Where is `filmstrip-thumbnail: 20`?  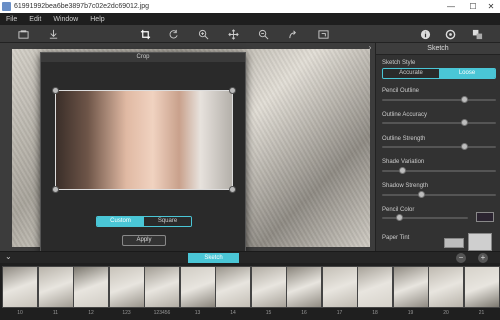 filmstrip-thumbnail: 20 is located at coordinates (446, 293).